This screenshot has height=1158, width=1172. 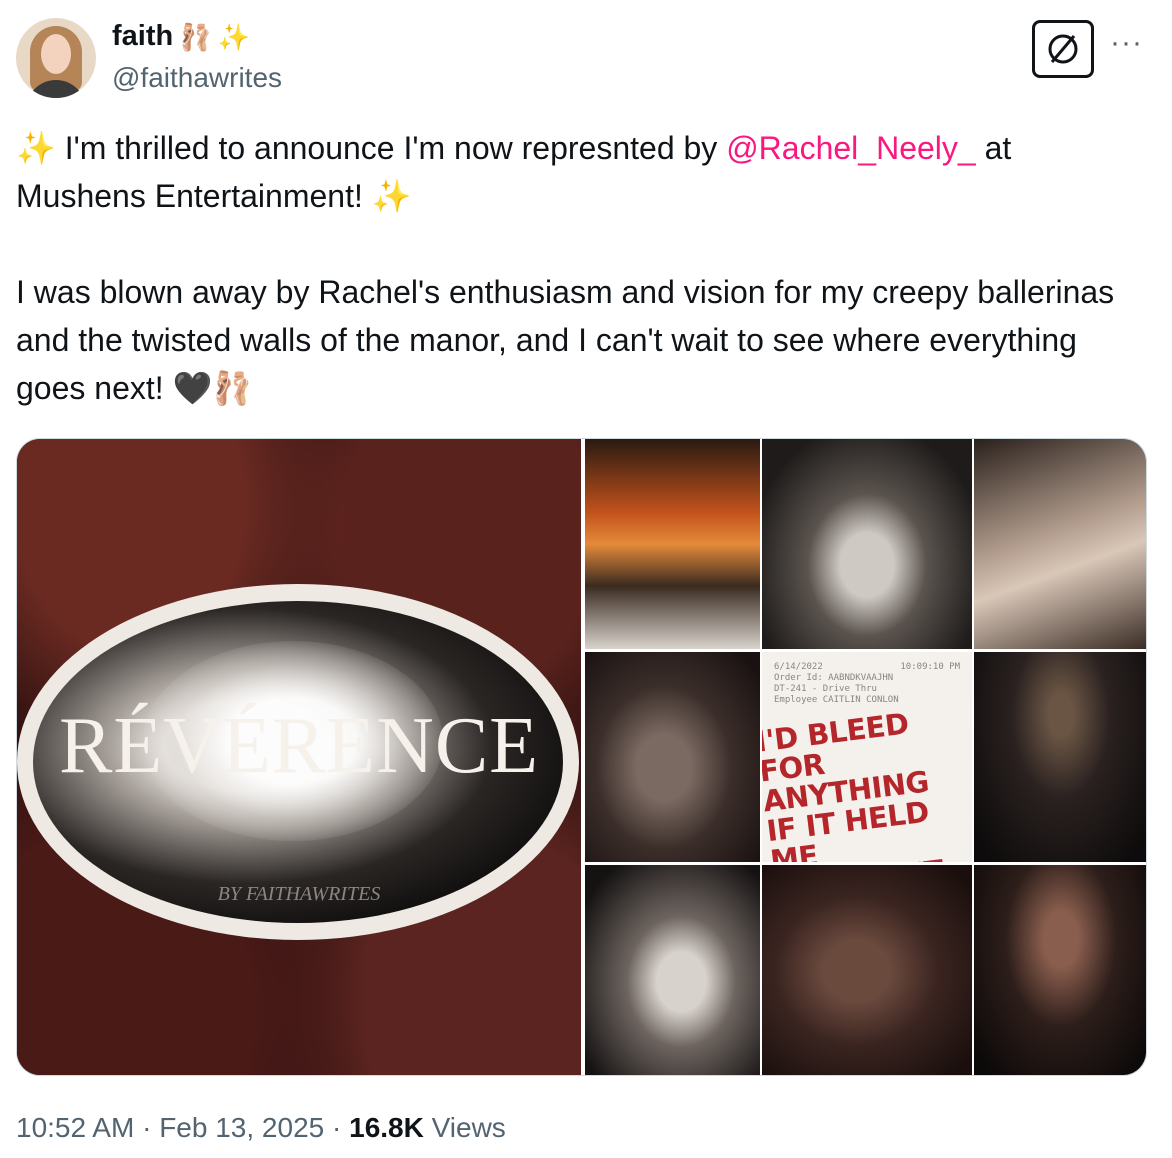 I want to click on black-heart-emoji: 🖤, so click(x=192, y=388).